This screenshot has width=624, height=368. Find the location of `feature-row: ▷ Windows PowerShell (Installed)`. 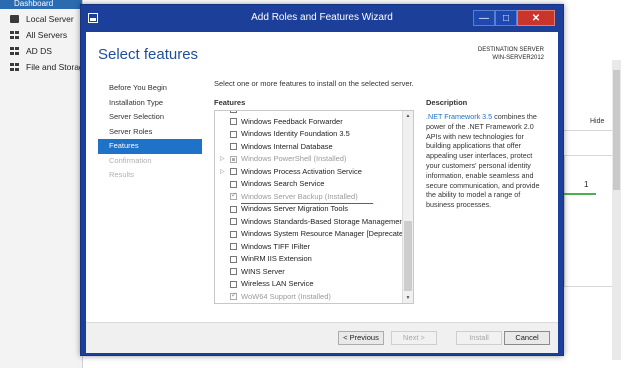

feature-row: ▷ Windows PowerShell (Installed) is located at coordinates (309, 159).